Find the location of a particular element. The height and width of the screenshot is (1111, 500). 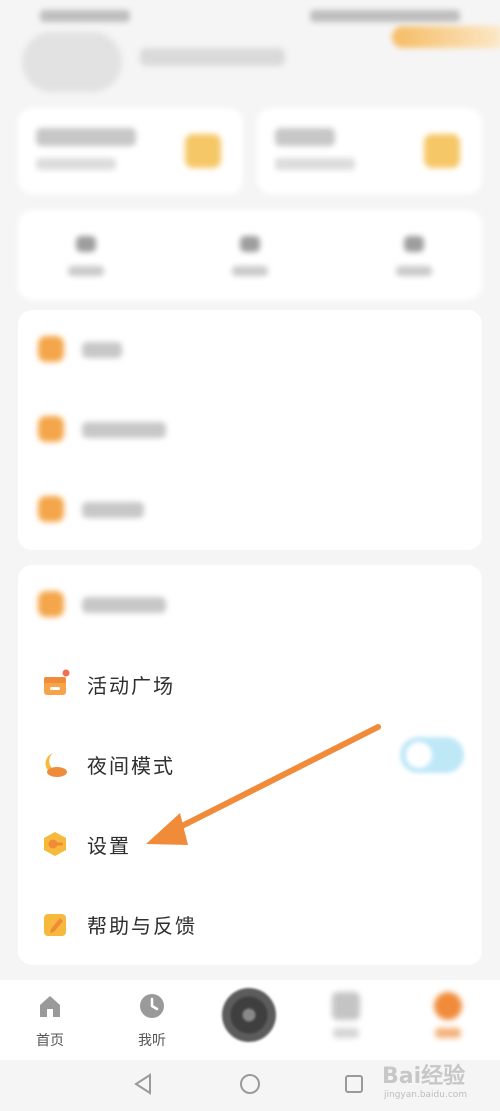

settings-hexagon-icon is located at coordinates (55, 844).